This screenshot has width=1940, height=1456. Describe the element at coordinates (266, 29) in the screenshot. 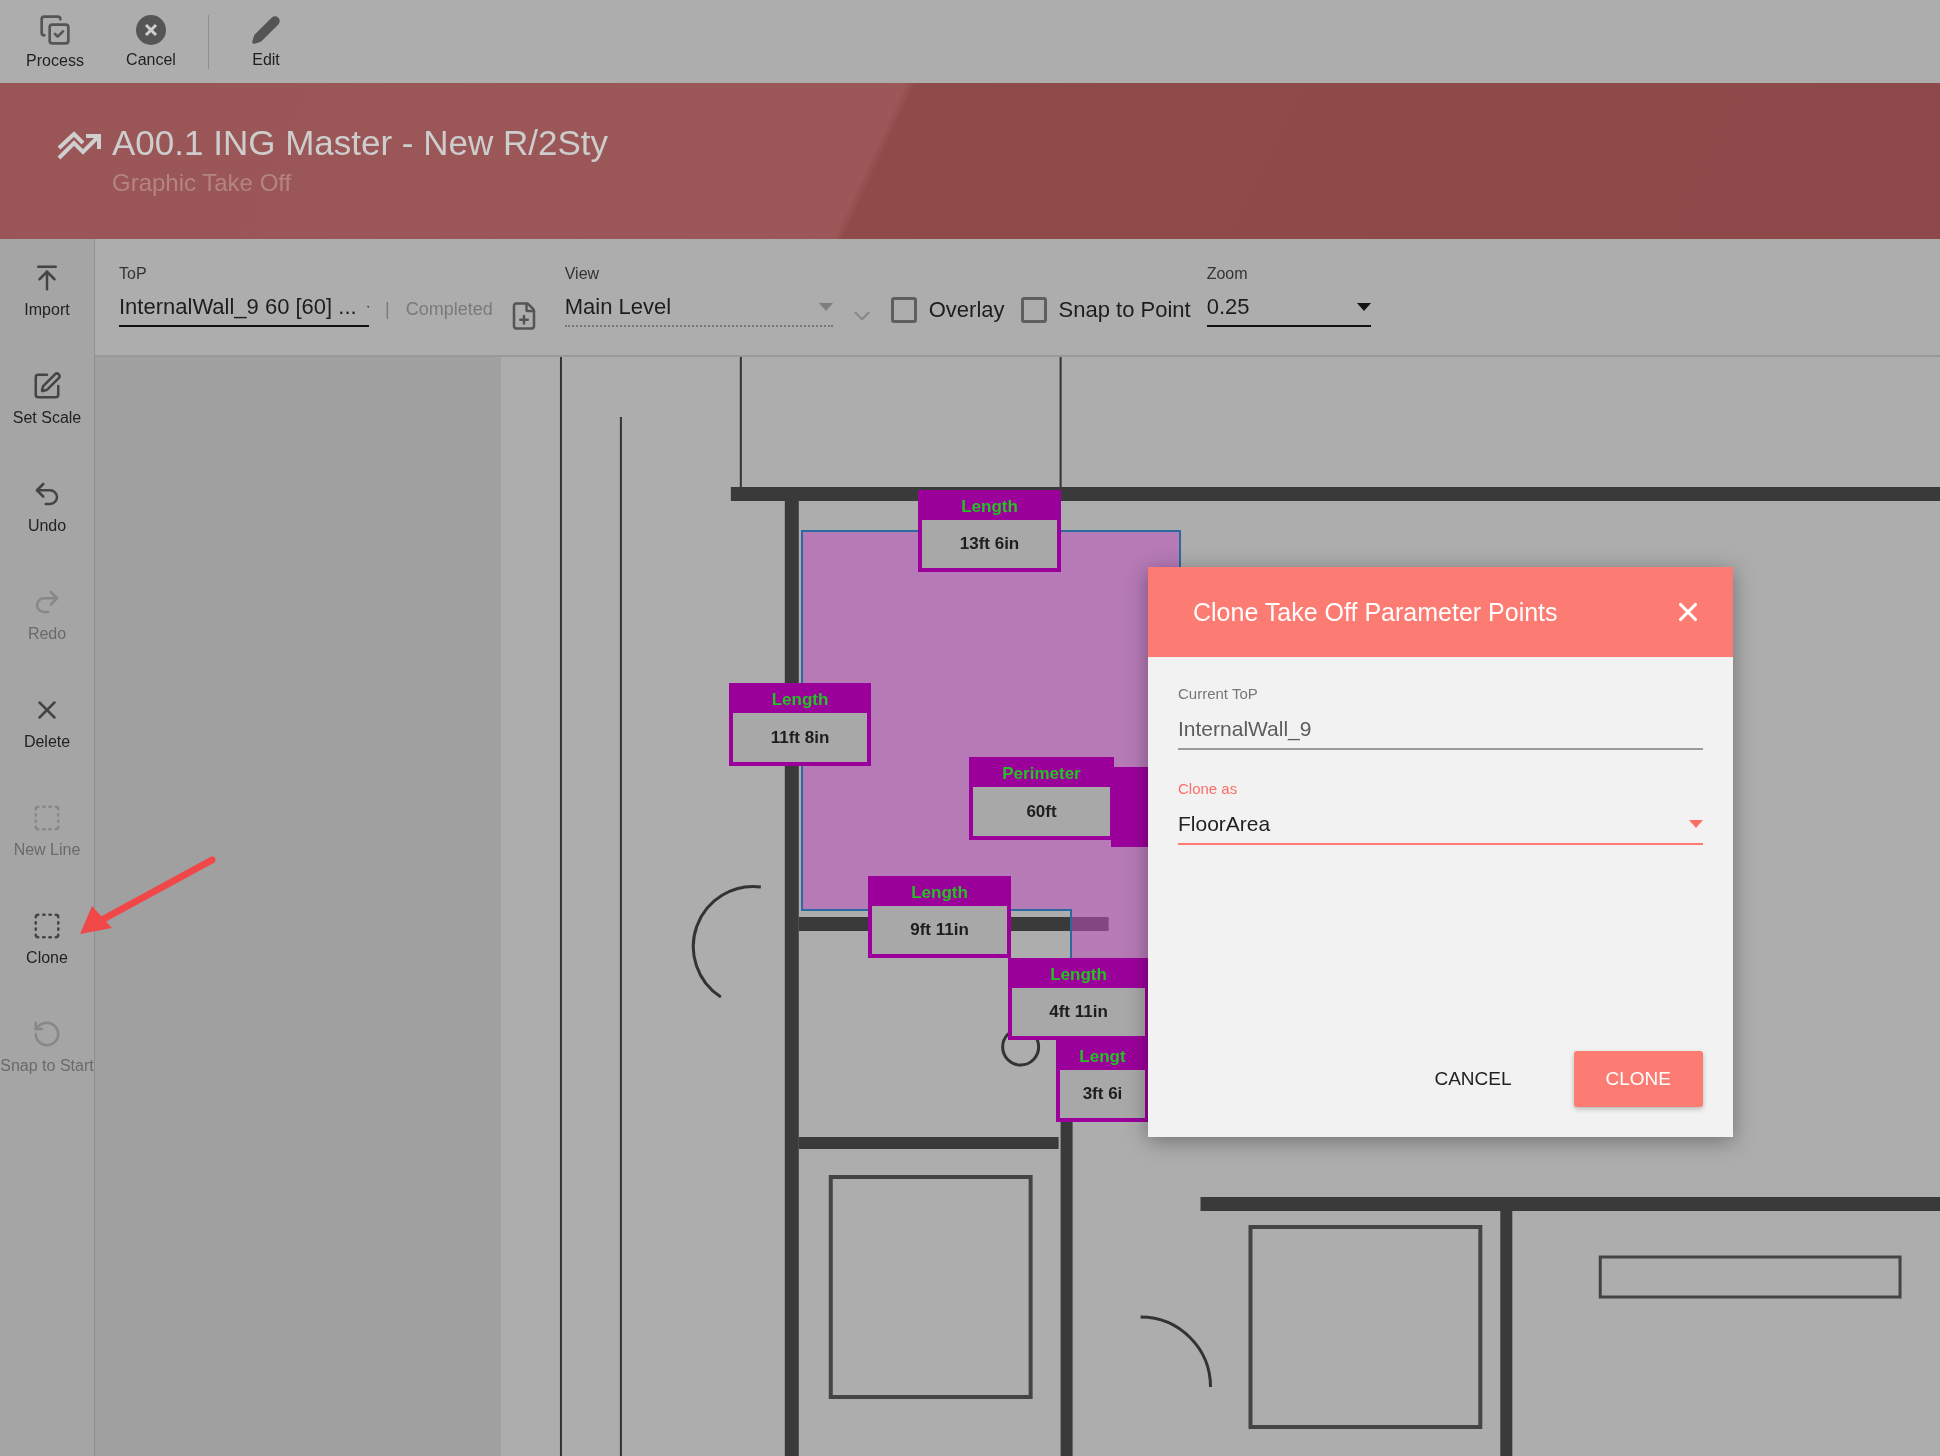

I see `pencil-icon` at that location.